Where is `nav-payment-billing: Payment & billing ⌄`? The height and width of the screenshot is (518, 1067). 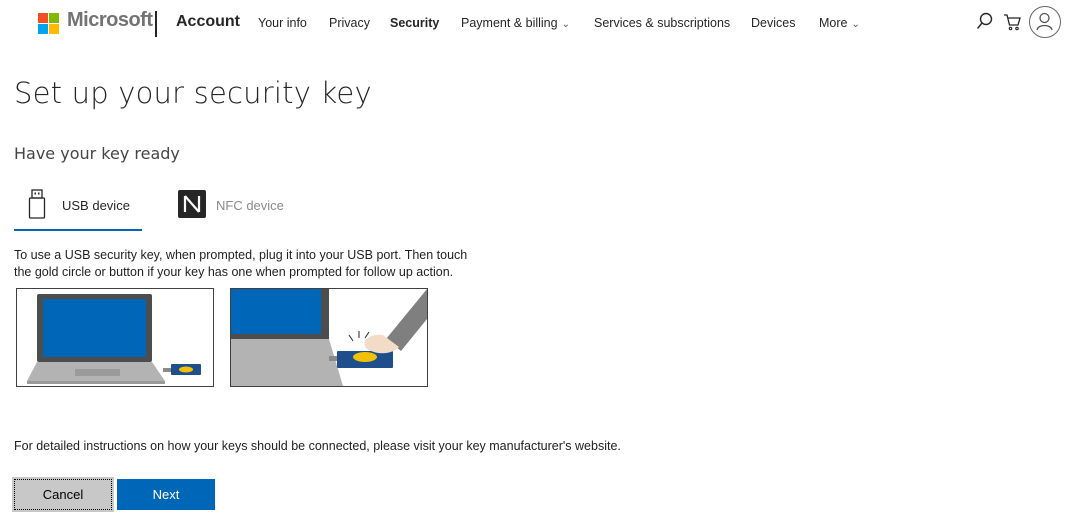 nav-payment-billing: Payment & billing ⌄ is located at coordinates (515, 23).